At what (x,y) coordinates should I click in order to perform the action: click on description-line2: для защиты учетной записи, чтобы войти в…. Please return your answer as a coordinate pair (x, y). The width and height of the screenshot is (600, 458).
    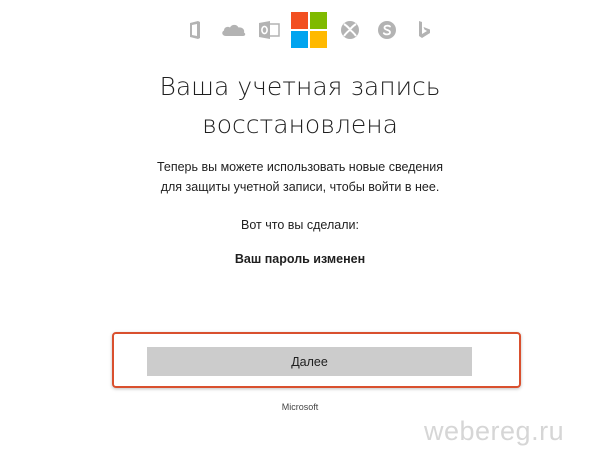
    Looking at the image, I should click on (300, 187).